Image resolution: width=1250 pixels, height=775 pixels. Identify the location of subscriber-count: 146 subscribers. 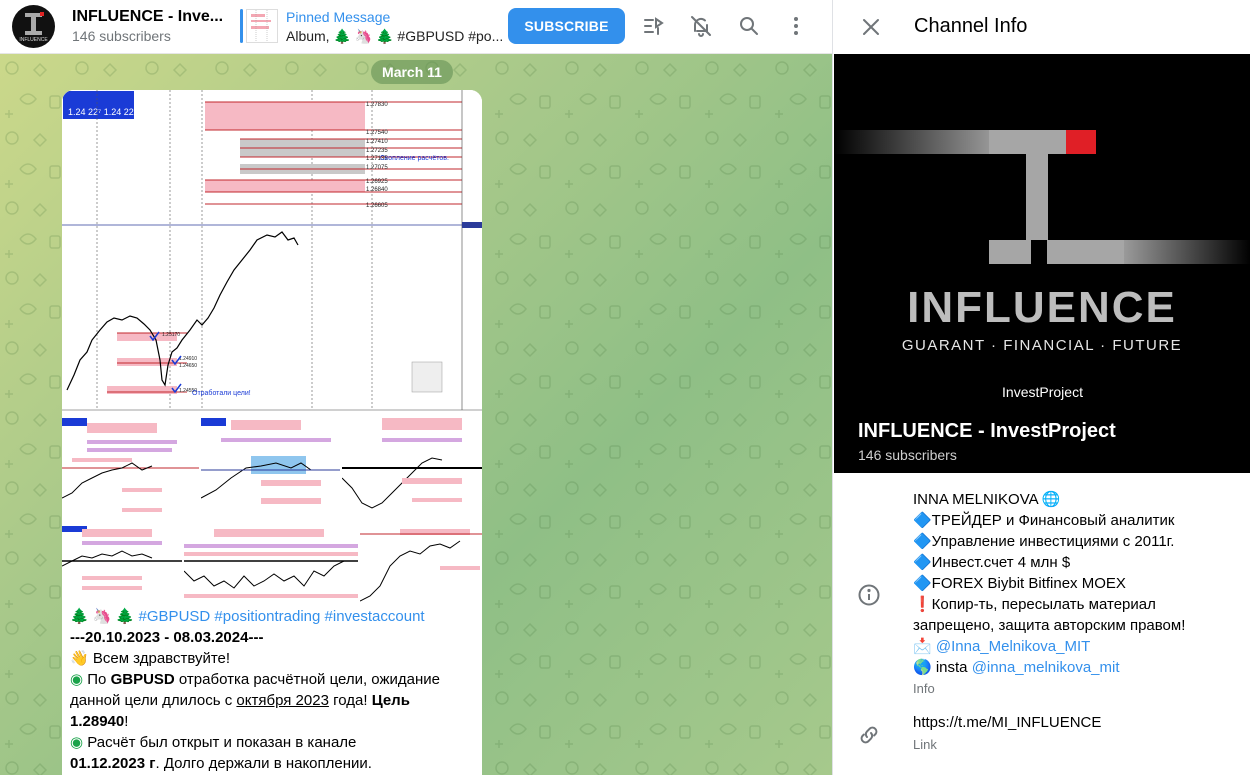
(121, 36).